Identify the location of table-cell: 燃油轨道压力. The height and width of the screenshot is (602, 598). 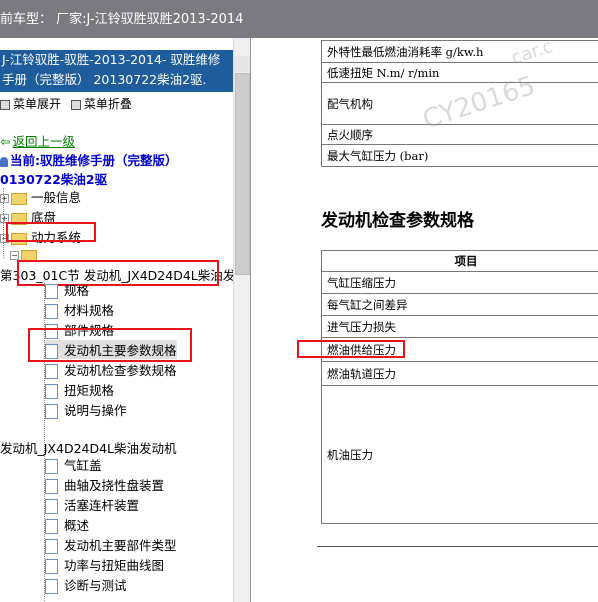
(459, 373).